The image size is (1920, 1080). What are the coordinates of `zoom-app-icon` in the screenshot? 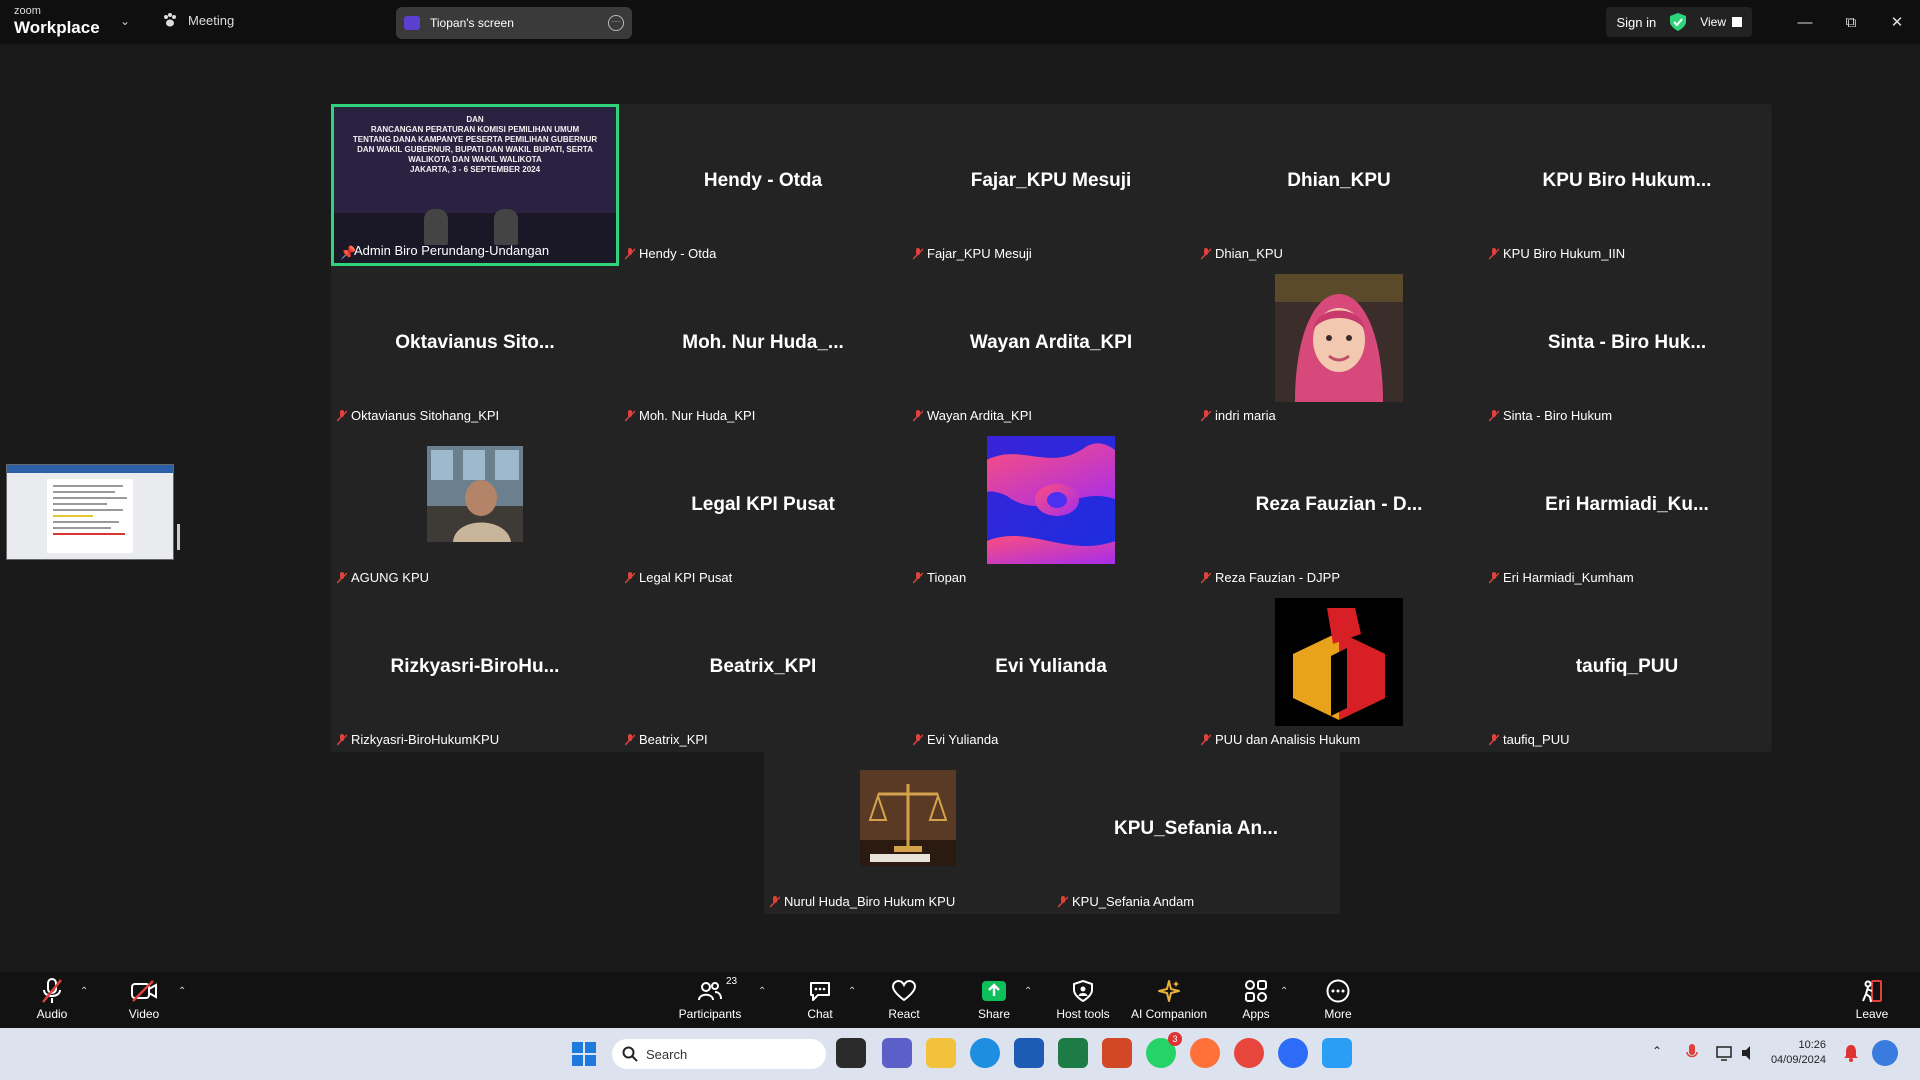 It's located at (1293, 1053).